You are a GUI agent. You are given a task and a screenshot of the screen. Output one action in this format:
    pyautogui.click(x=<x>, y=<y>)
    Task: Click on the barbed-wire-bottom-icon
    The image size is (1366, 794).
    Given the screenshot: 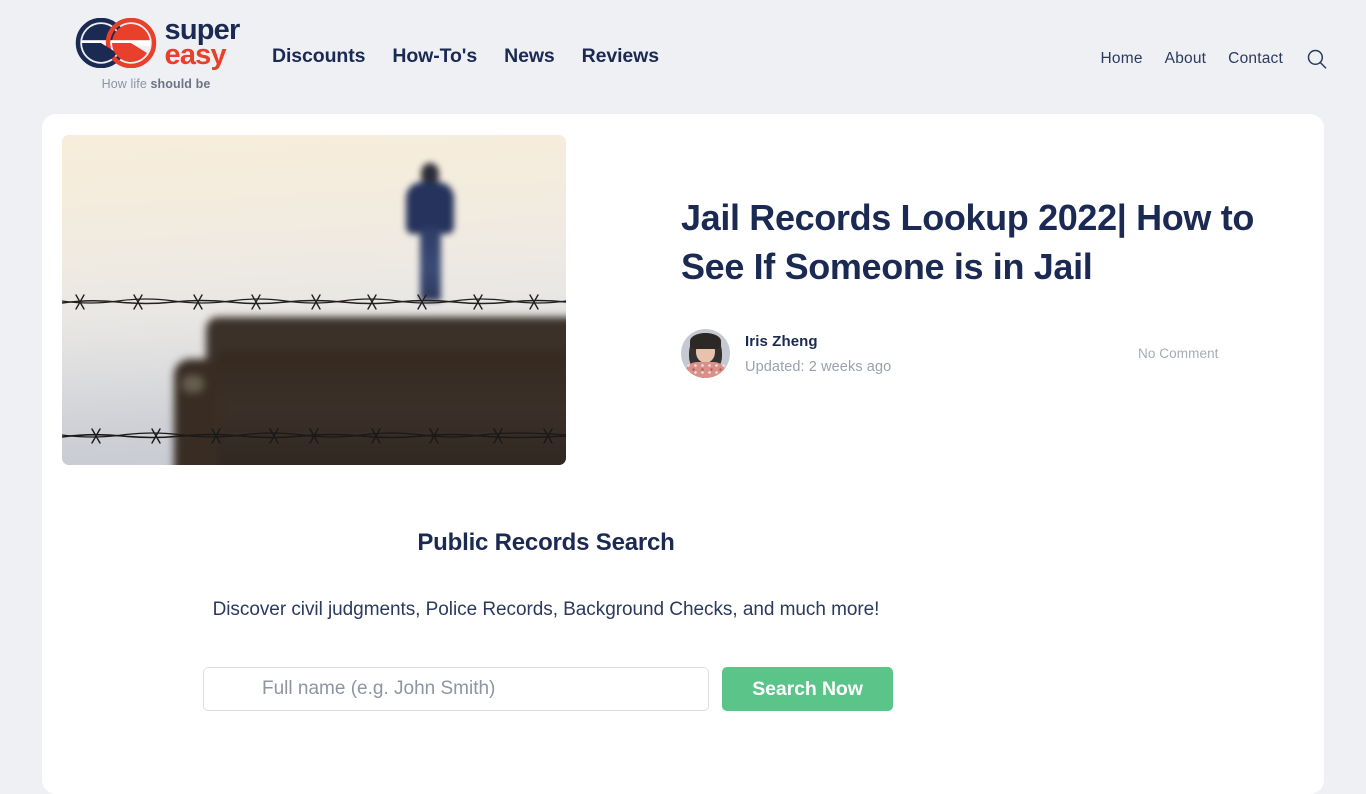 What is the action you would take?
    pyautogui.click(x=314, y=436)
    